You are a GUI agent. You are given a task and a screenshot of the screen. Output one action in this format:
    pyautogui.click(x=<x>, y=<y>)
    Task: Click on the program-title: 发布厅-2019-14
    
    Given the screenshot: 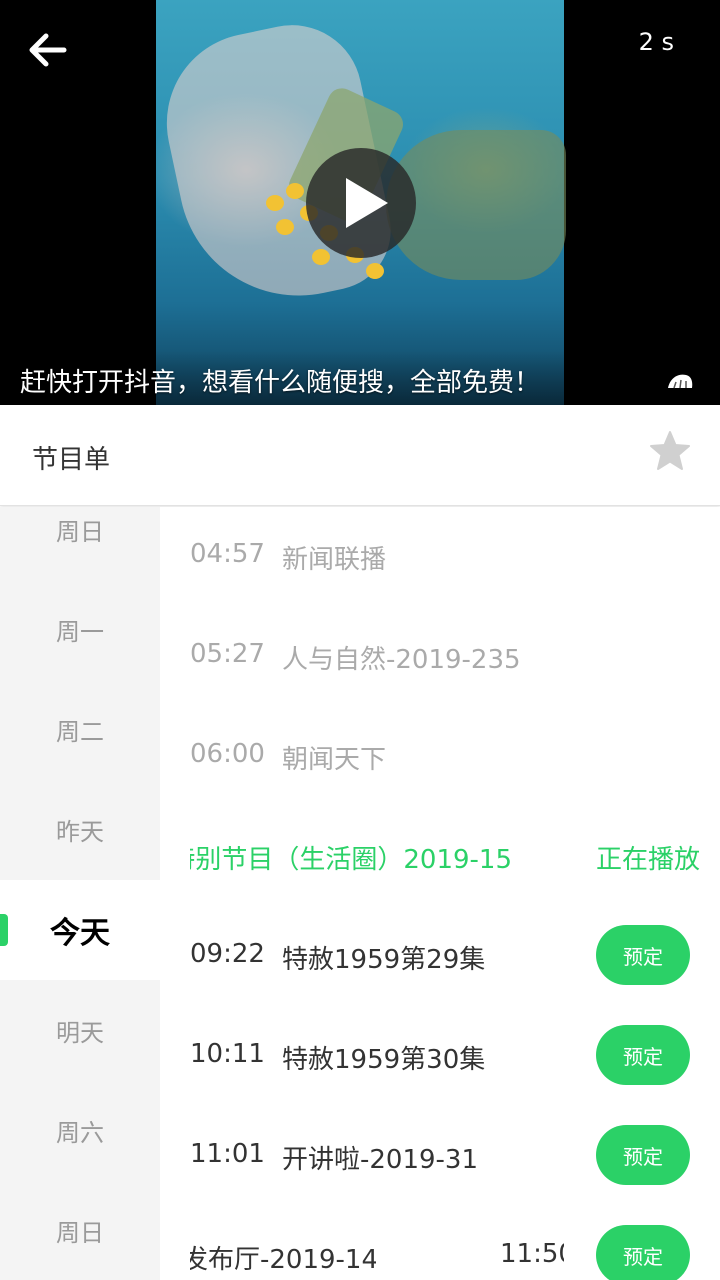 What is the action you would take?
    pyautogui.click(x=283, y=1260)
    